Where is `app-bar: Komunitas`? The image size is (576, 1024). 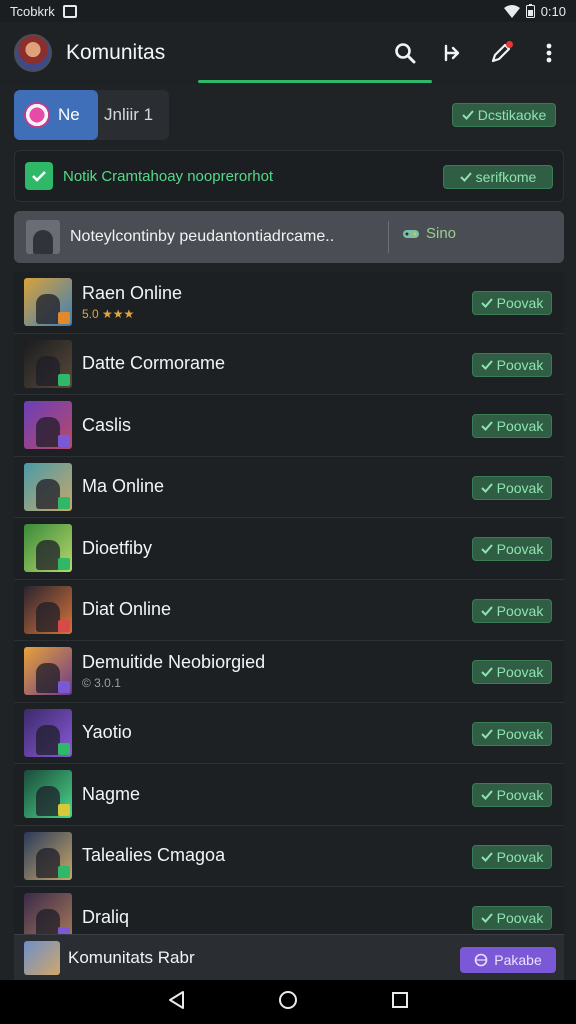
app-bar: Komunitas is located at coordinates (288, 53).